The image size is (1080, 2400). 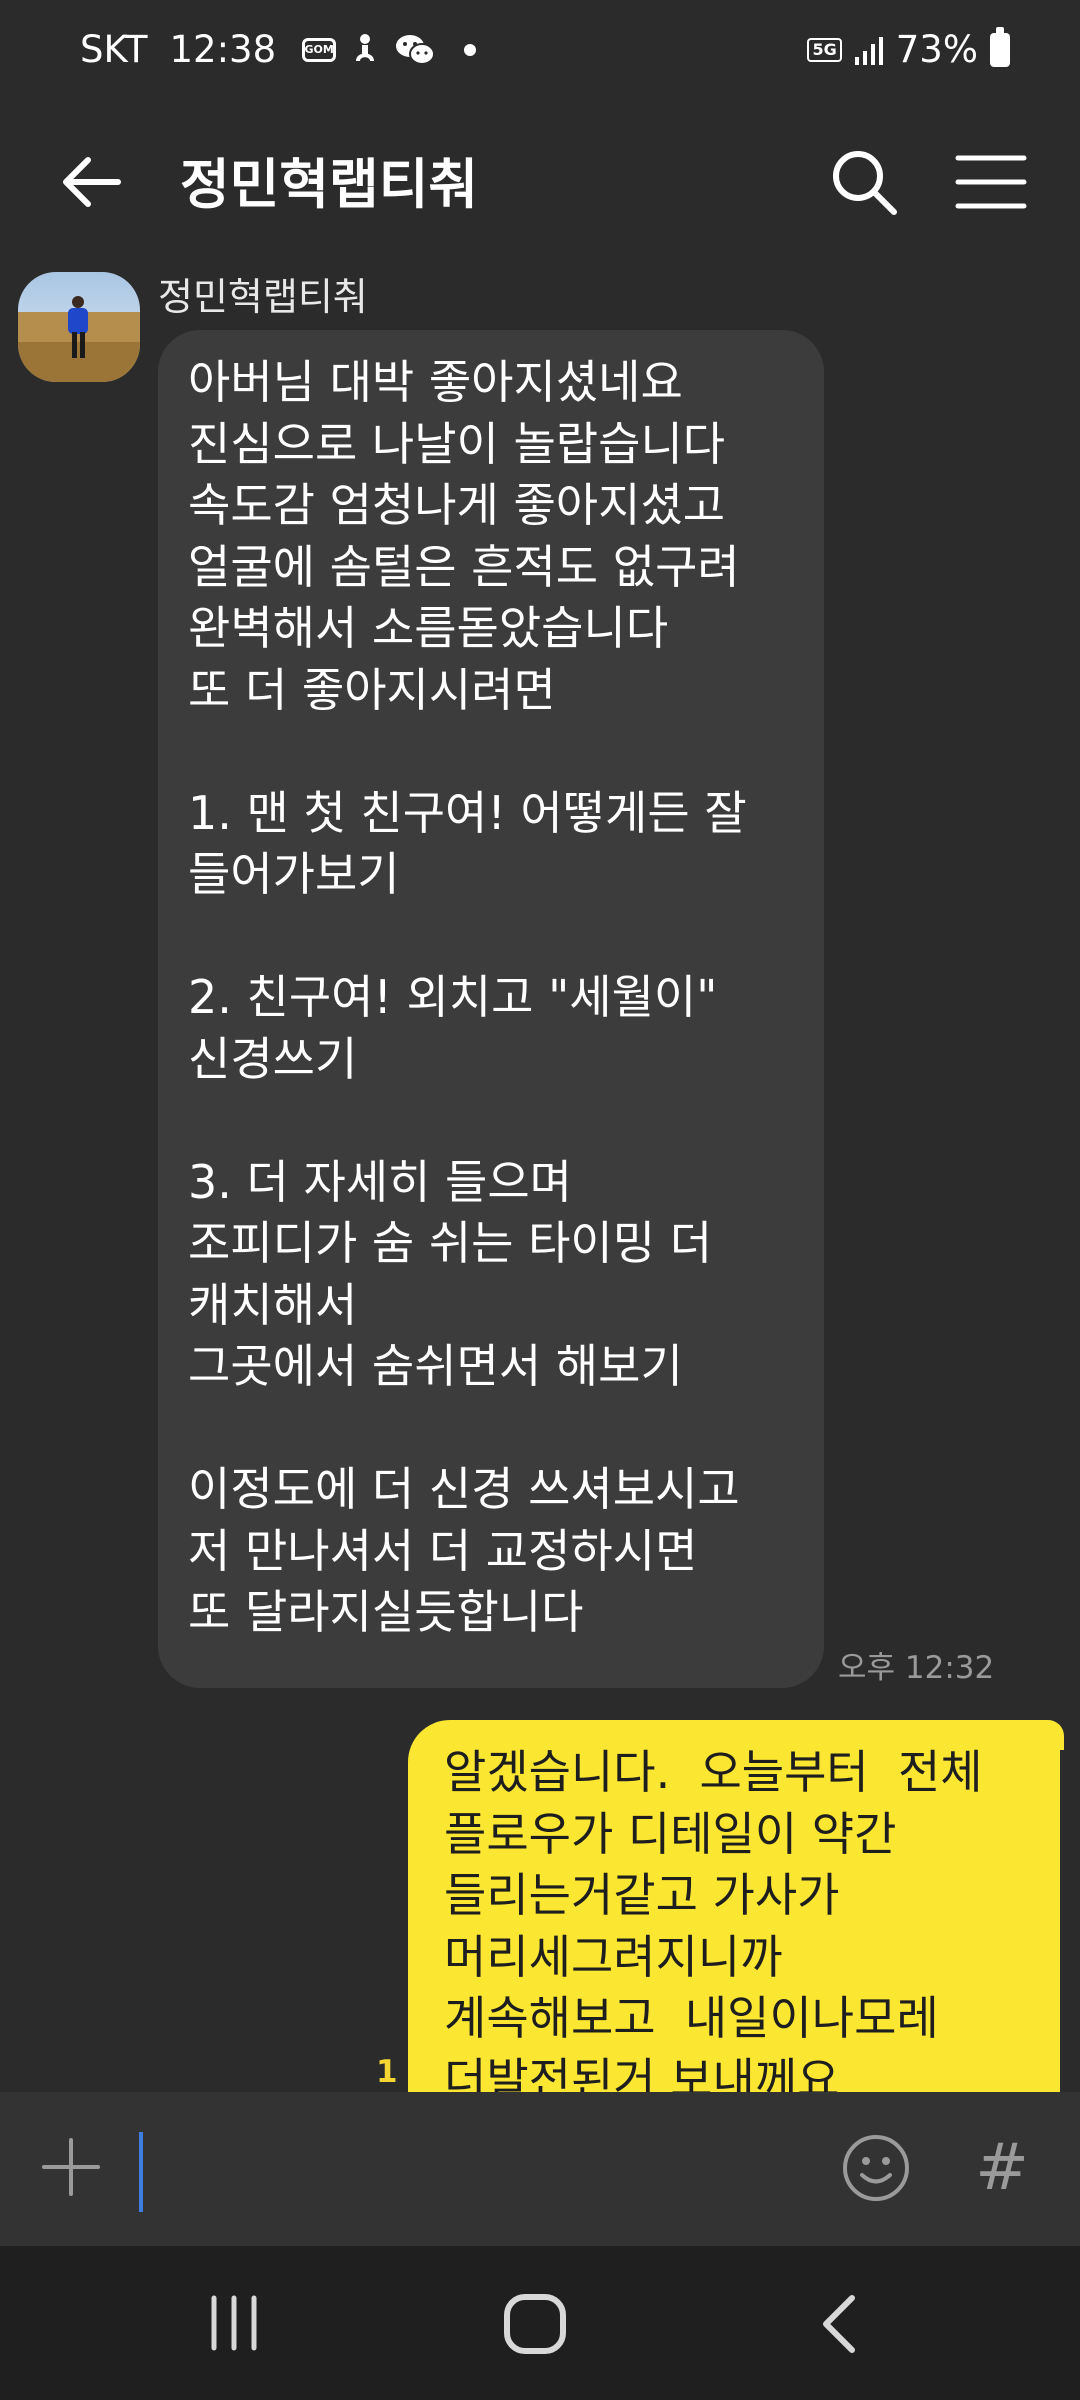 I want to click on system-nav-bar, so click(x=540, y=2323).